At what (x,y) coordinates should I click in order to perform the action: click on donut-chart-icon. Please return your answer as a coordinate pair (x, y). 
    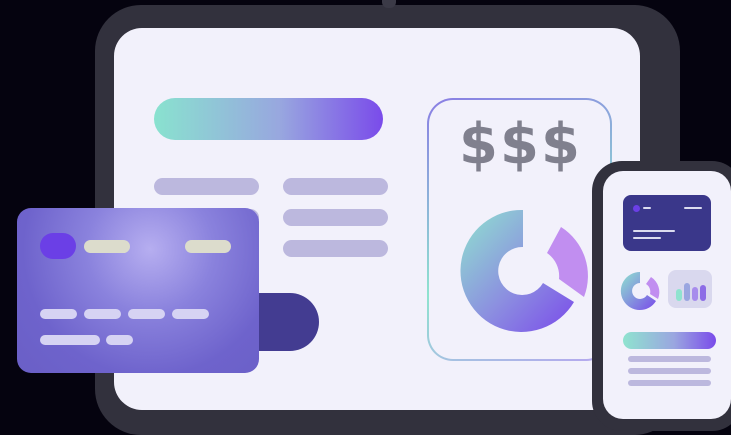
    Looking at the image, I should click on (524, 270).